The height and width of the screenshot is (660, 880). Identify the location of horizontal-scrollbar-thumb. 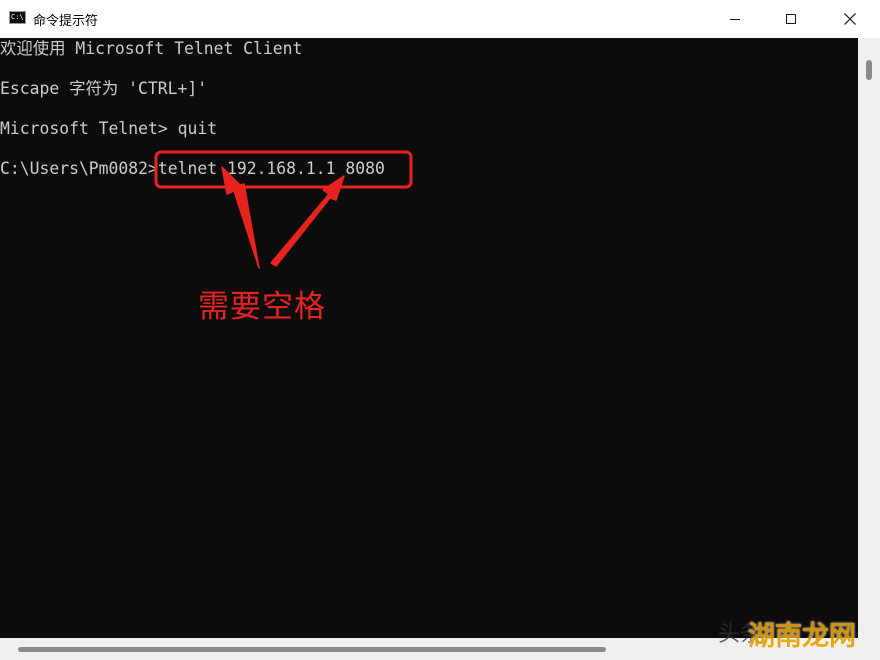
(312, 649).